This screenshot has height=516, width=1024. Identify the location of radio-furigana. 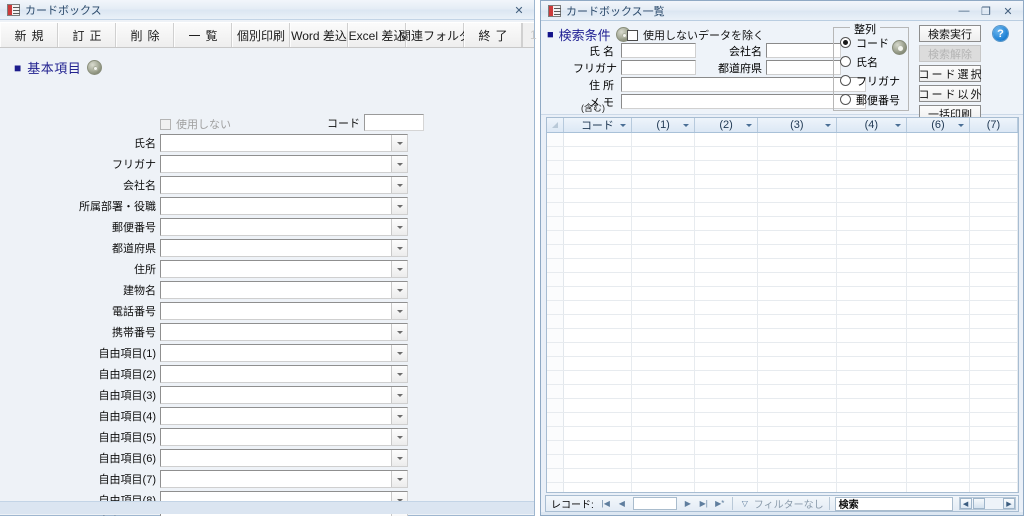
(845, 80).